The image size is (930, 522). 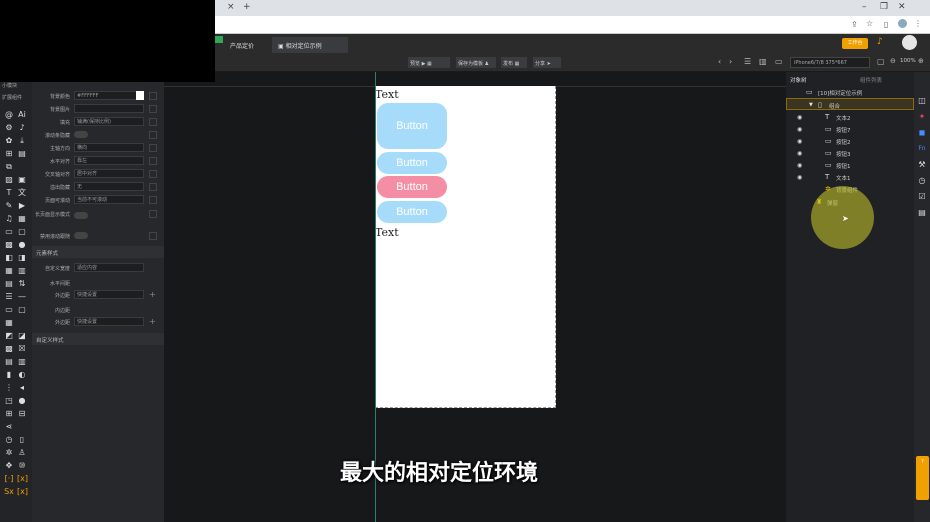 I want to click on list-icon: ☰, so click(x=9, y=297).